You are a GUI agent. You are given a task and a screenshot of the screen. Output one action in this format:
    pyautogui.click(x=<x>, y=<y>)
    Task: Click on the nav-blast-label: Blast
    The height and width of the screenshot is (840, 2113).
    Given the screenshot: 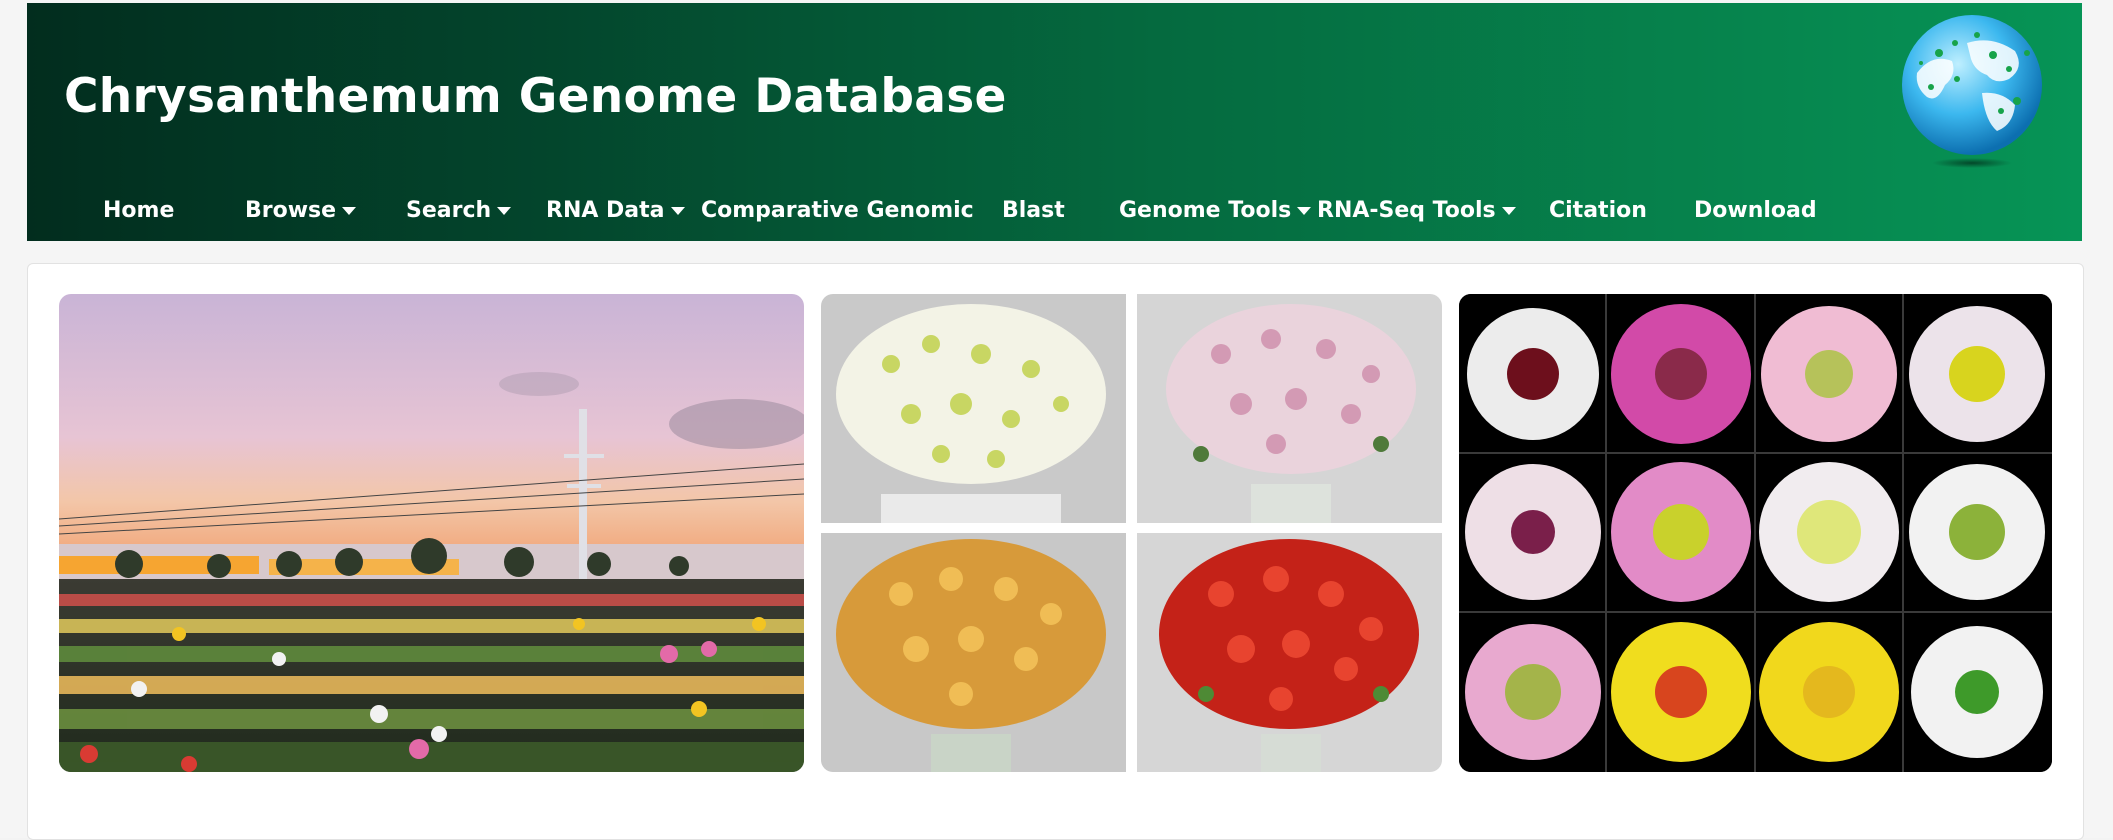 What is the action you would take?
    pyautogui.click(x=1033, y=210)
    